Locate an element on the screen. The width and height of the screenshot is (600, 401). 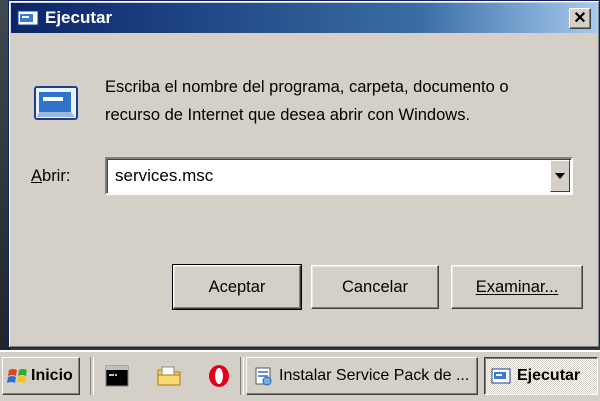
close-icon: ✕ is located at coordinates (580, 18).